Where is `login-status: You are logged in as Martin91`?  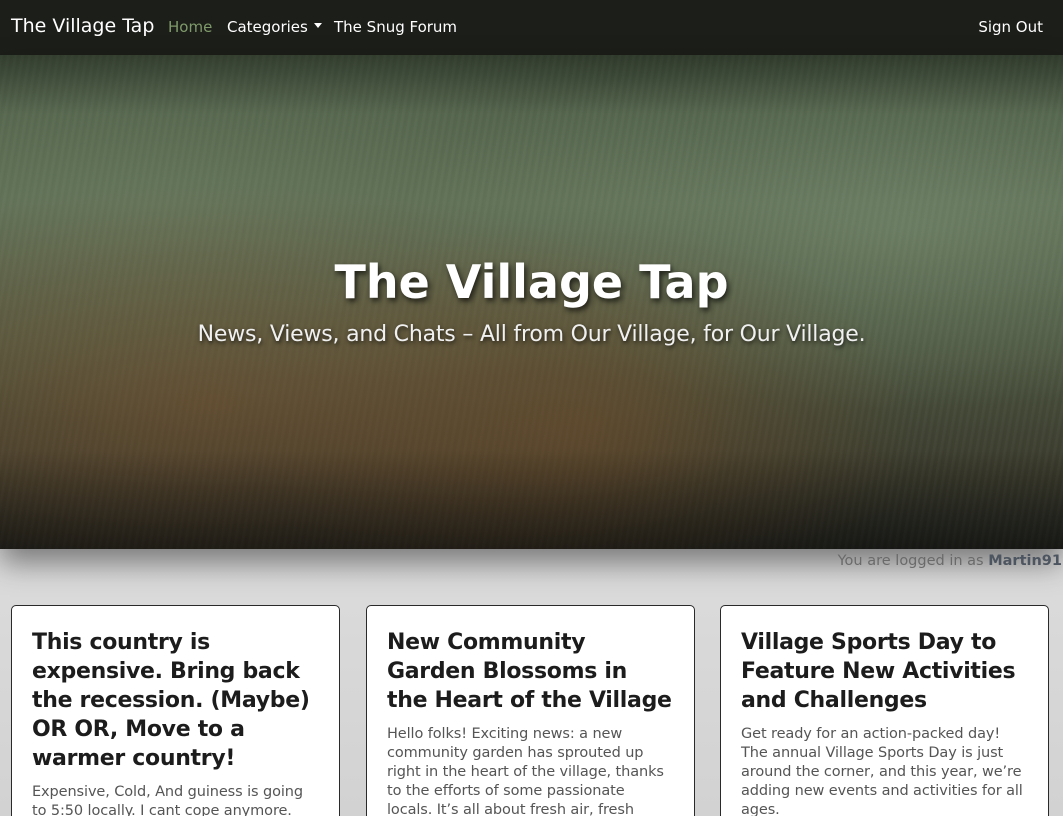
login-status: You are logged in as Martin91 is located at coordinates (950, 561).